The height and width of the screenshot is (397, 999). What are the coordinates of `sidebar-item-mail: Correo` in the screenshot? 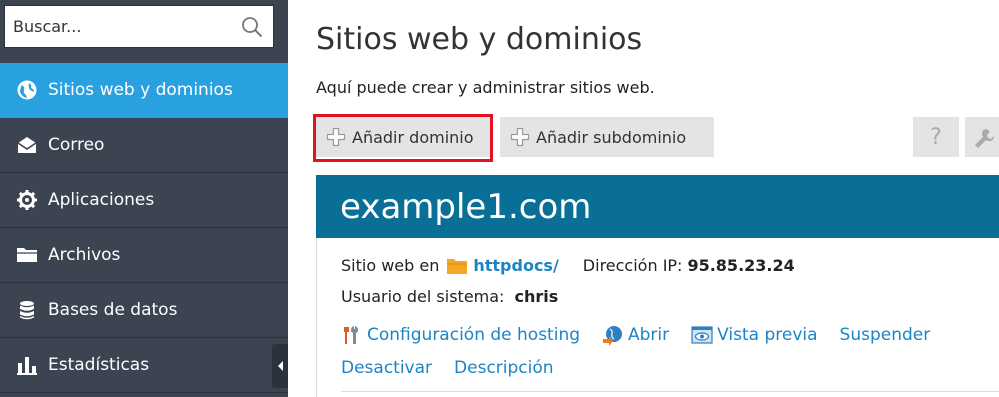 It's located at (144, 145).